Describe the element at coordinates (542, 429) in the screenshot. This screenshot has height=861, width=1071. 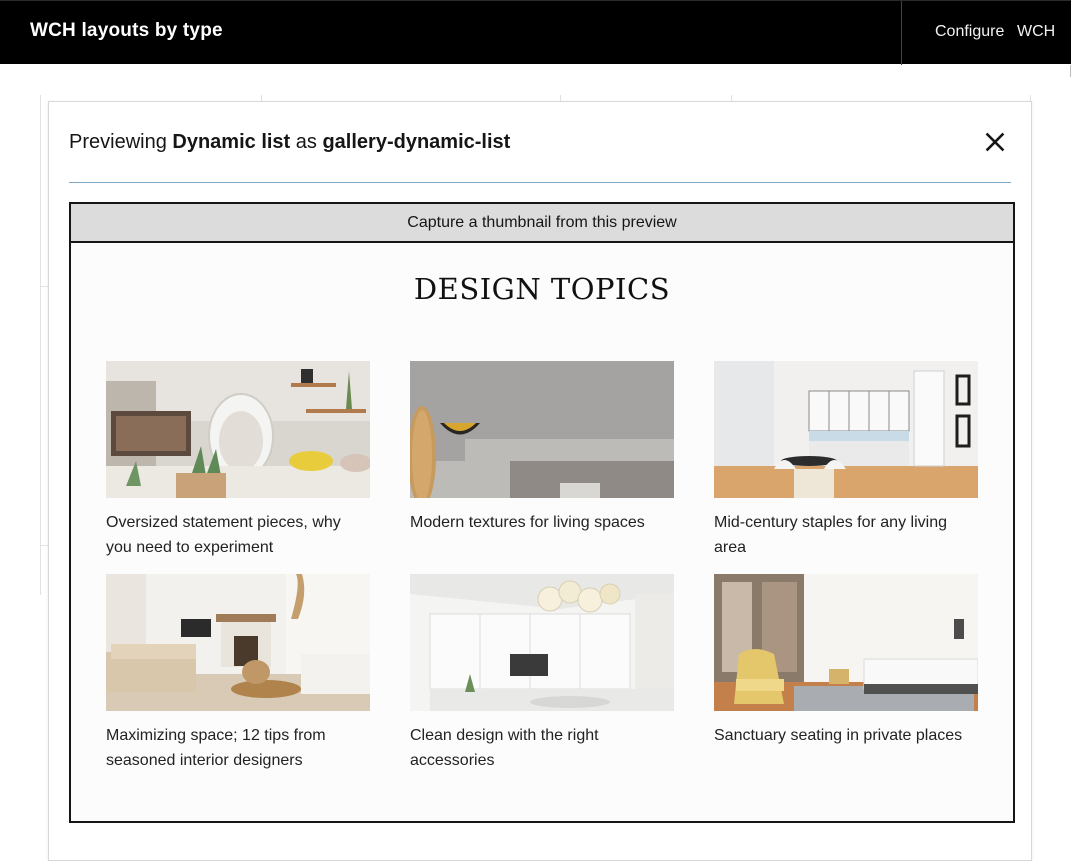
I see `concrete-fireplace-vase-image` at that location.